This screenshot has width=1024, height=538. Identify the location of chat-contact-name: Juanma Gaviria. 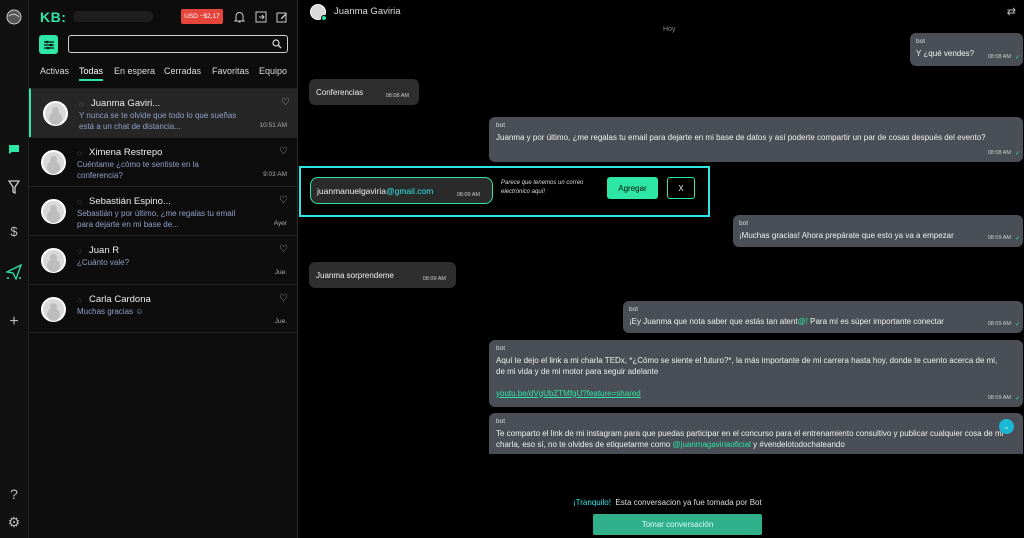
(367, 11).